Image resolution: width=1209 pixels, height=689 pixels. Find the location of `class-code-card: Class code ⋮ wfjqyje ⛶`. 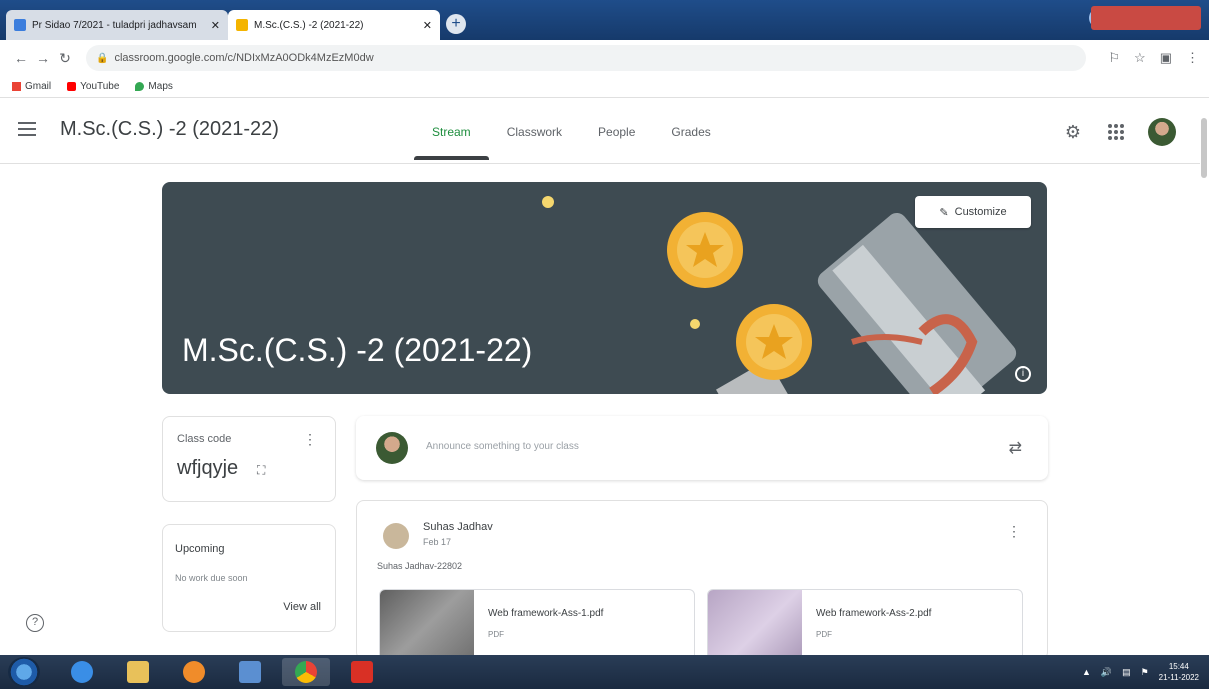

class-code-card: Class code ⋮ wfjqyje ⛶ is located at coordinates (249, 459).